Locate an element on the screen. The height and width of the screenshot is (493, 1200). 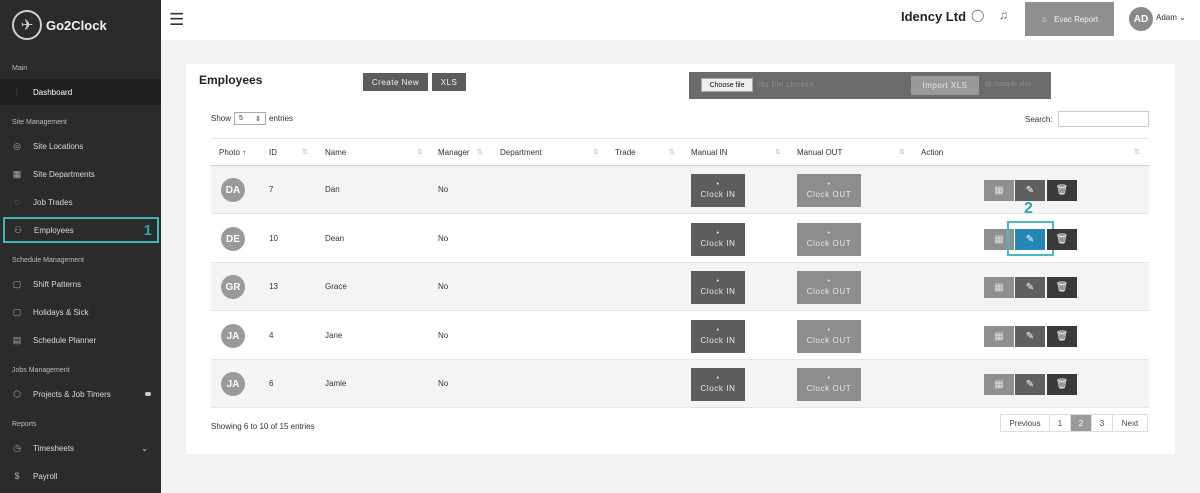
sample-file-link: ▤ Sample.xlsx is located at coordinates (1008, 84).